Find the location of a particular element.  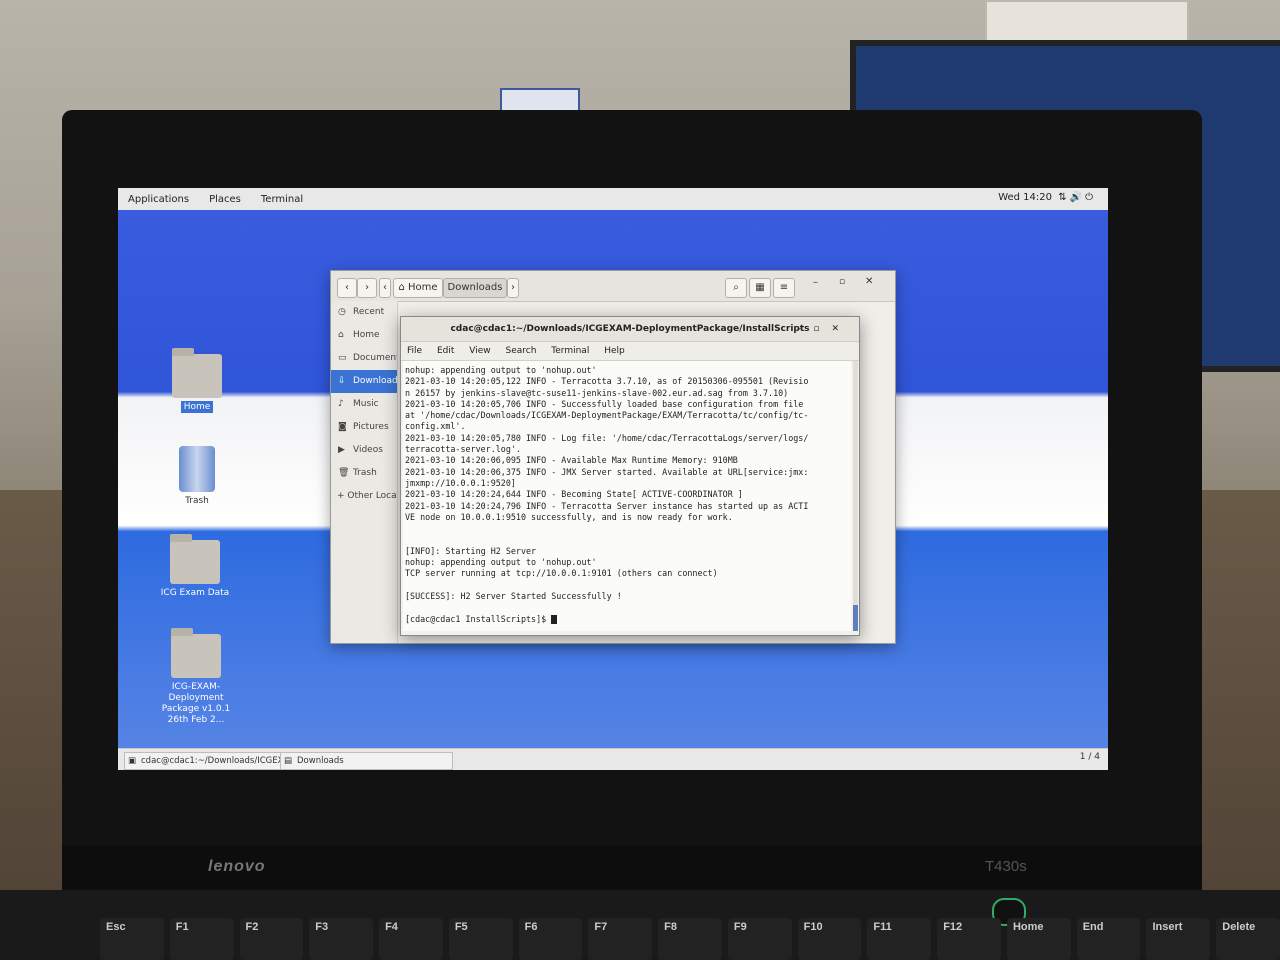

terminal-line: terracotta-server.log'. is located at coordinates (463, 449).